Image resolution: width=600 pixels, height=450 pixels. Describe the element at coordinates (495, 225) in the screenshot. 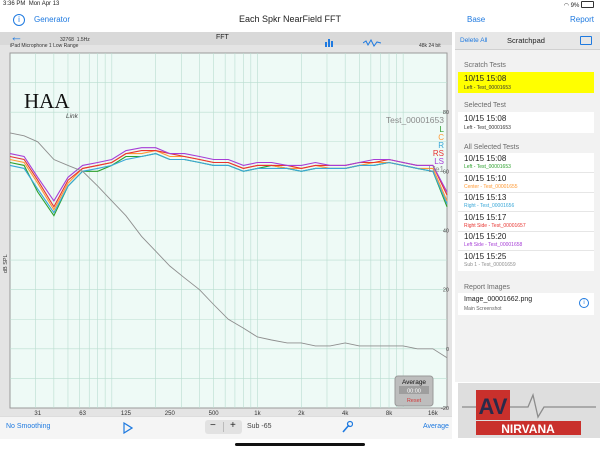

I see `test-sub: Right Side - Test_00001657` at that location.